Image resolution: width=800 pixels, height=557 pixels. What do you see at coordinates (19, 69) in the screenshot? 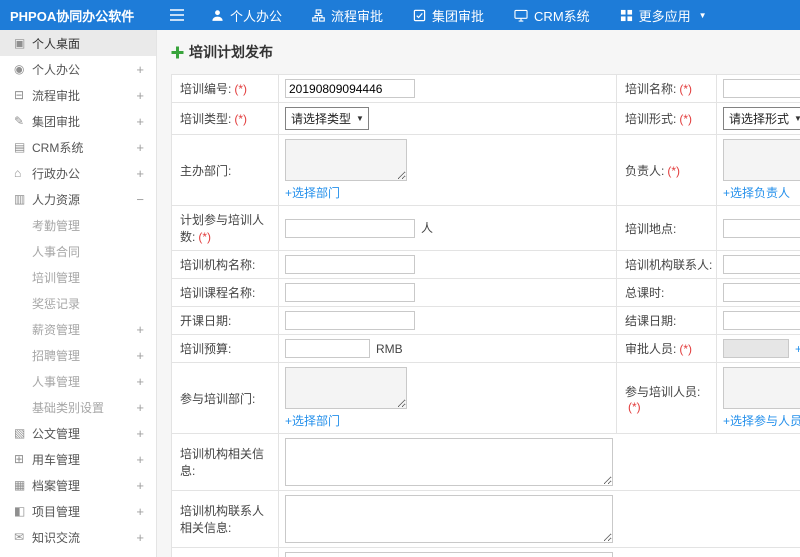
I see `user-icon: ◉` at bounding box center [19, 69].